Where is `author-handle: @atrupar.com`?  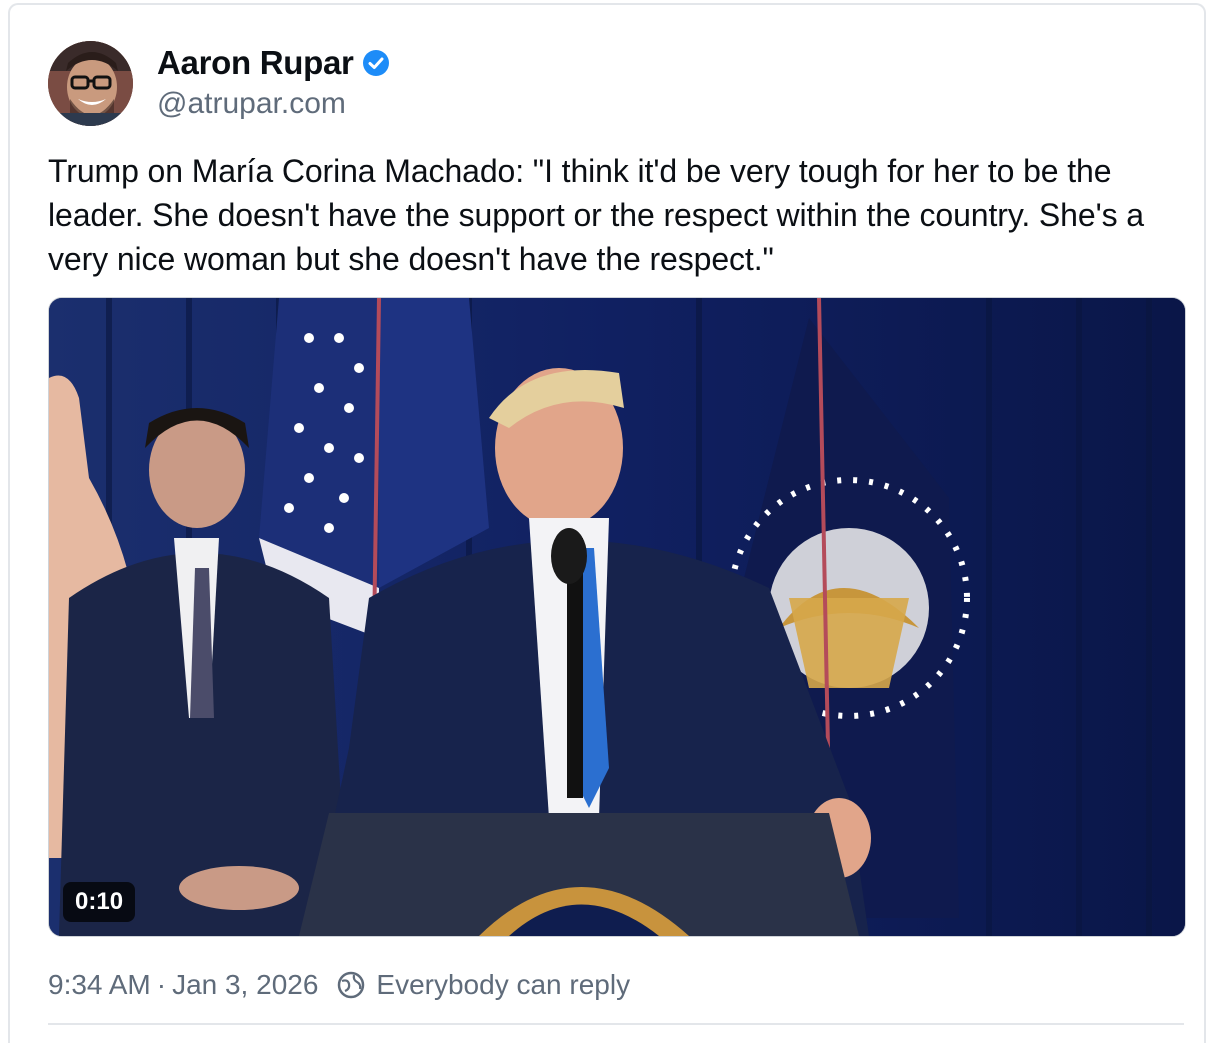
author-handle: @atrupar.com is located at coordinates (251, 104).